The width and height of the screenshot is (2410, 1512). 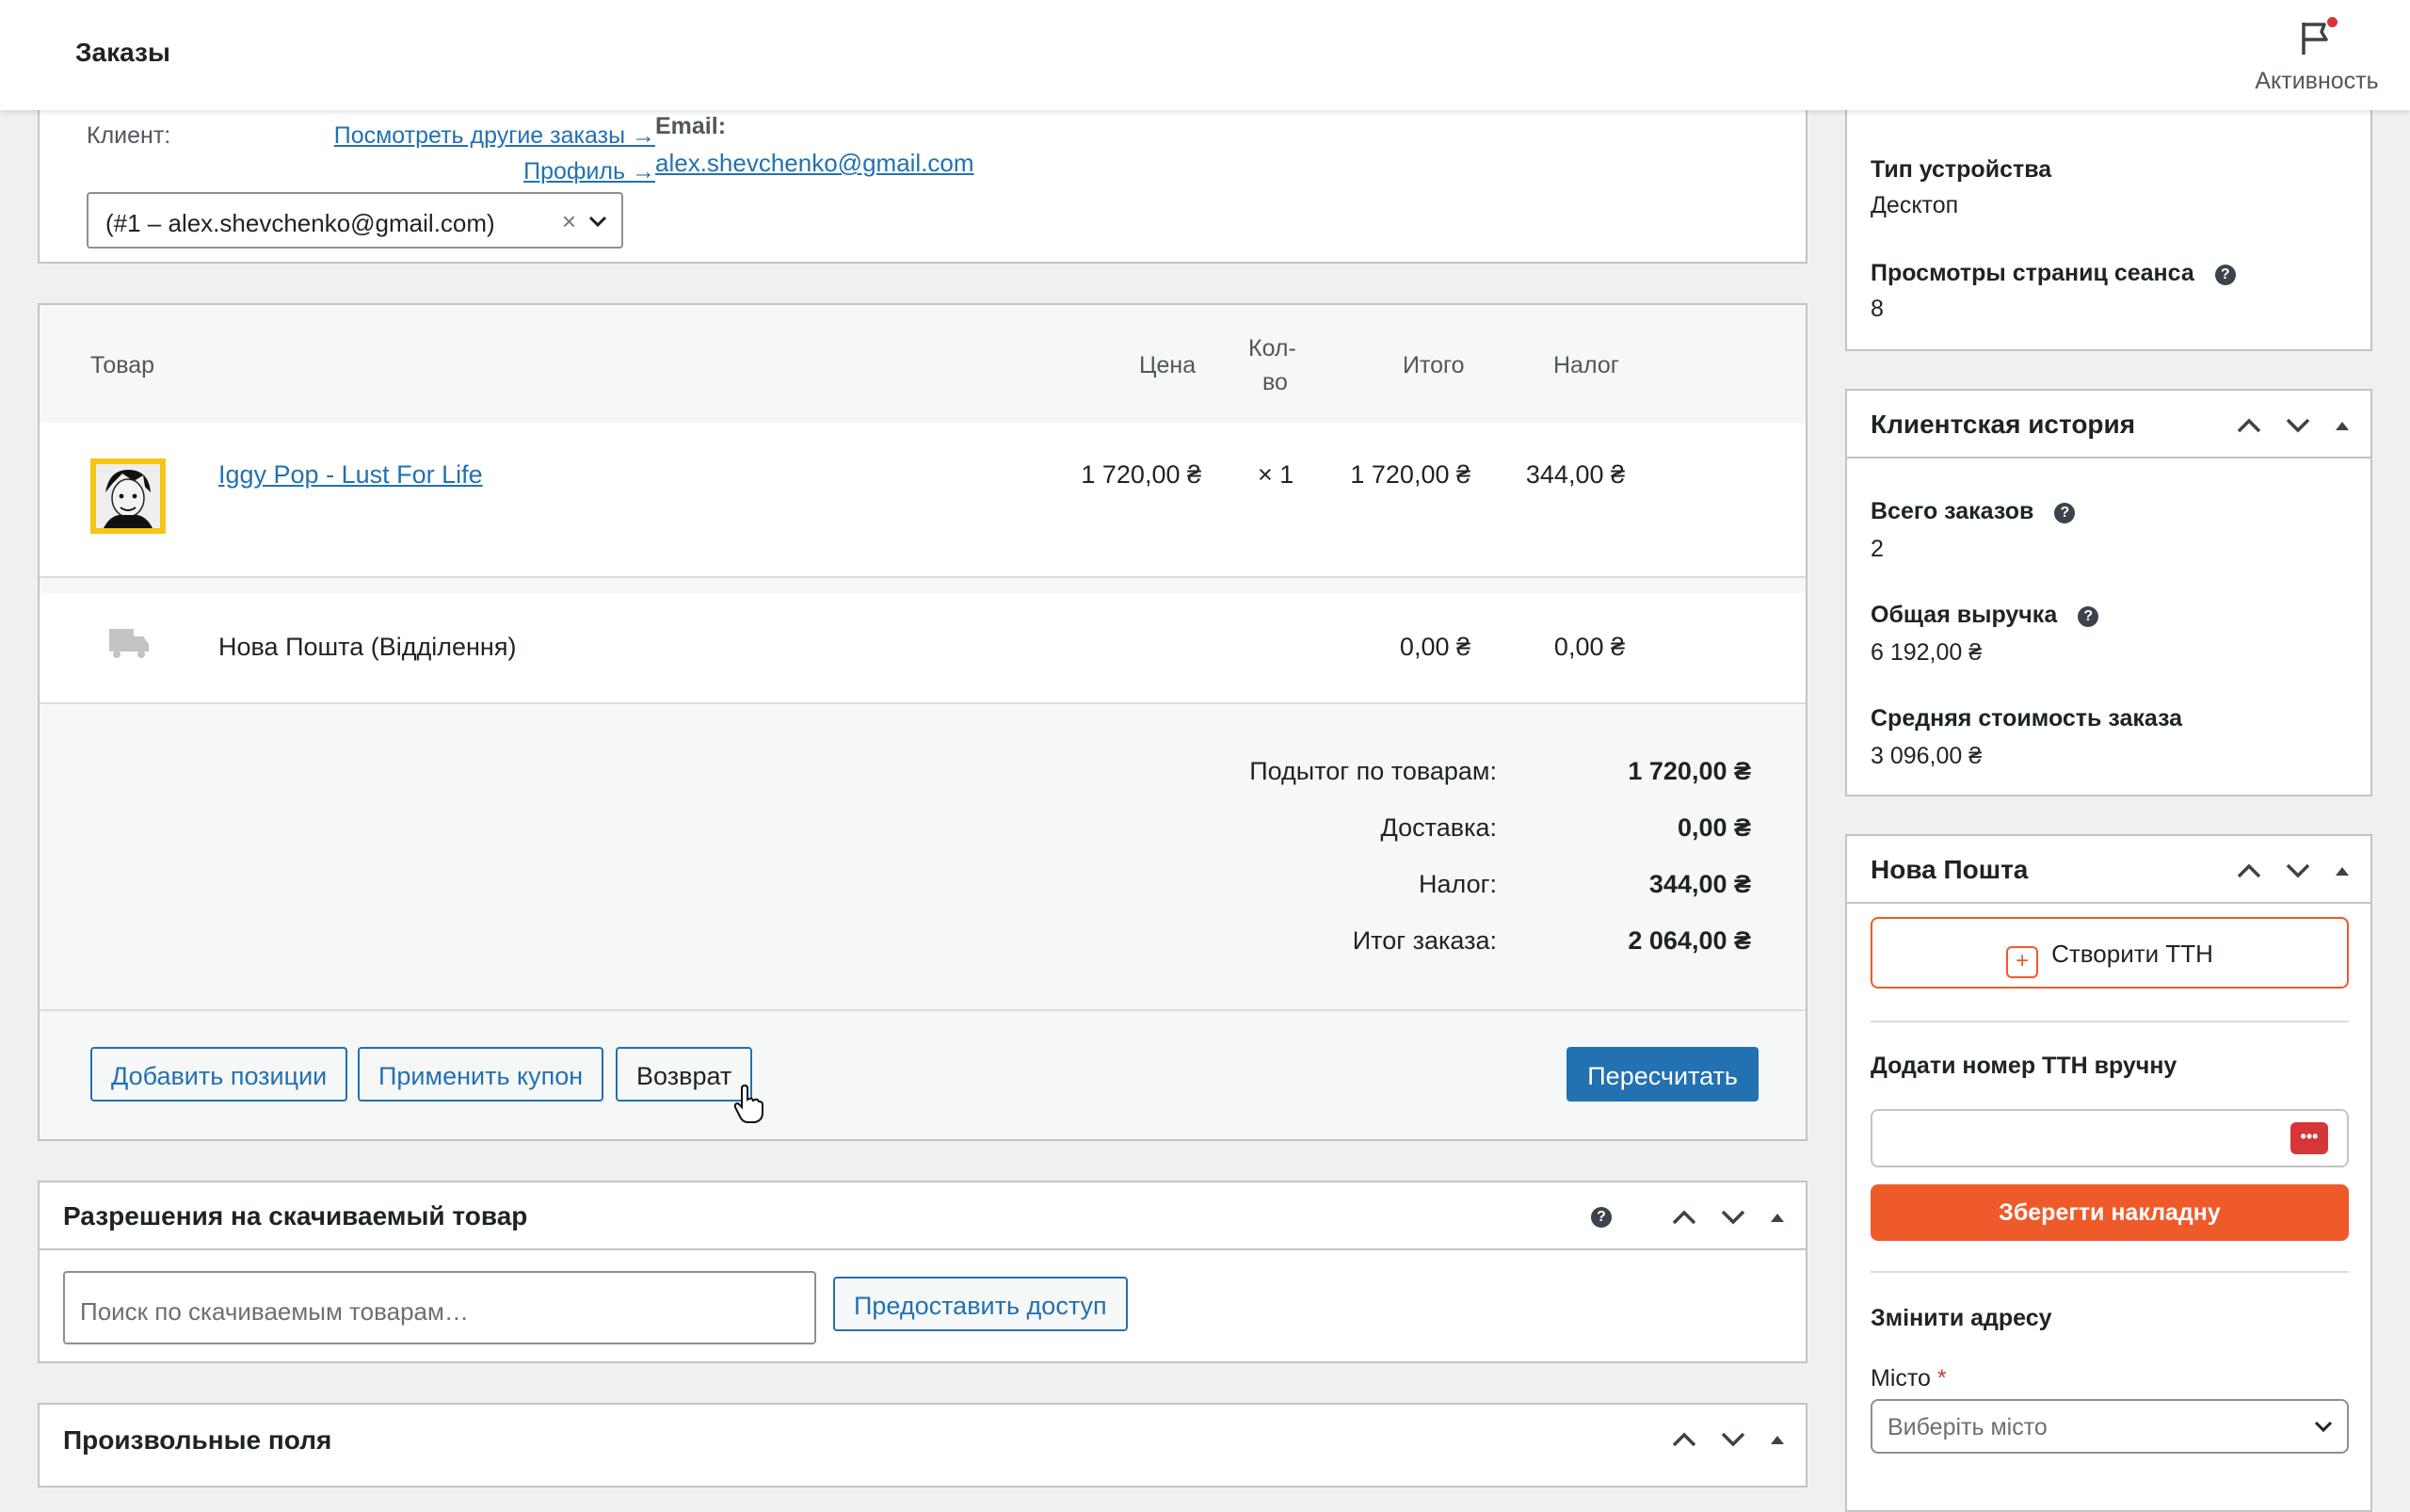 I want to click on col-qty-line1: Кол-, so click(x=1272, y=348).